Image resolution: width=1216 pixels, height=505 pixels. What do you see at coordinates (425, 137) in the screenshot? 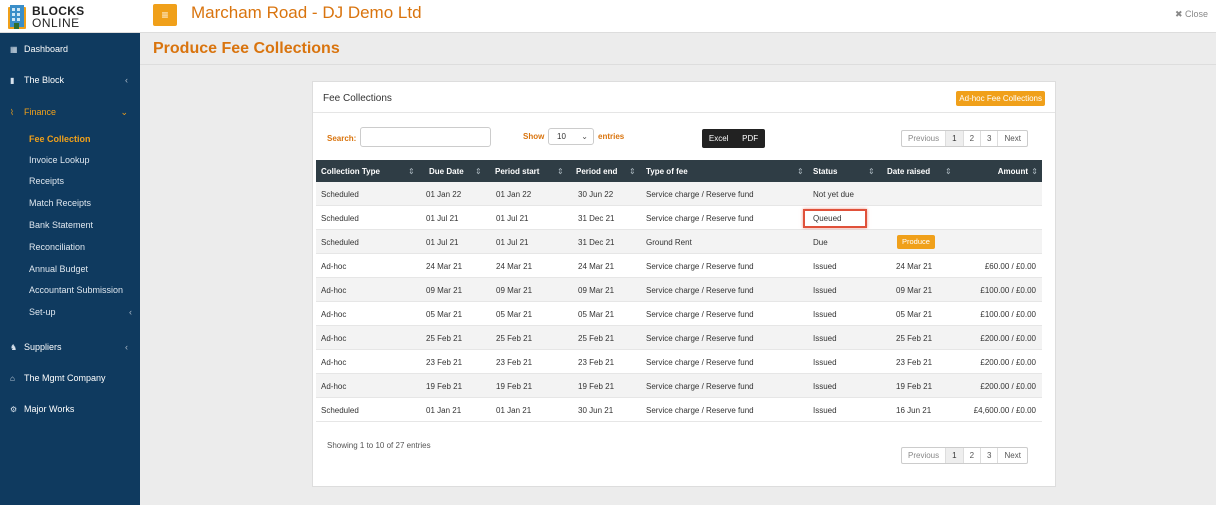
I see `search-input` at bounding box center [425, 137].